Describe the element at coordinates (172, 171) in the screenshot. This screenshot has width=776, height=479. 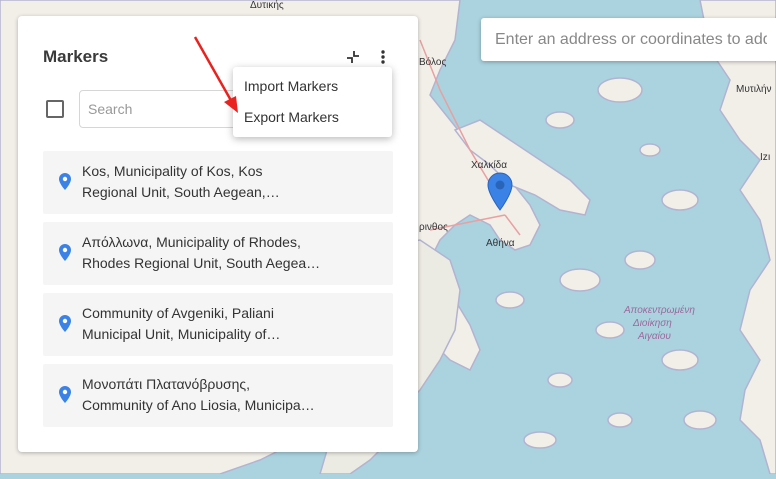
I see `marker-address-line: Kos, Municipality of Kos, Kos` at that location.